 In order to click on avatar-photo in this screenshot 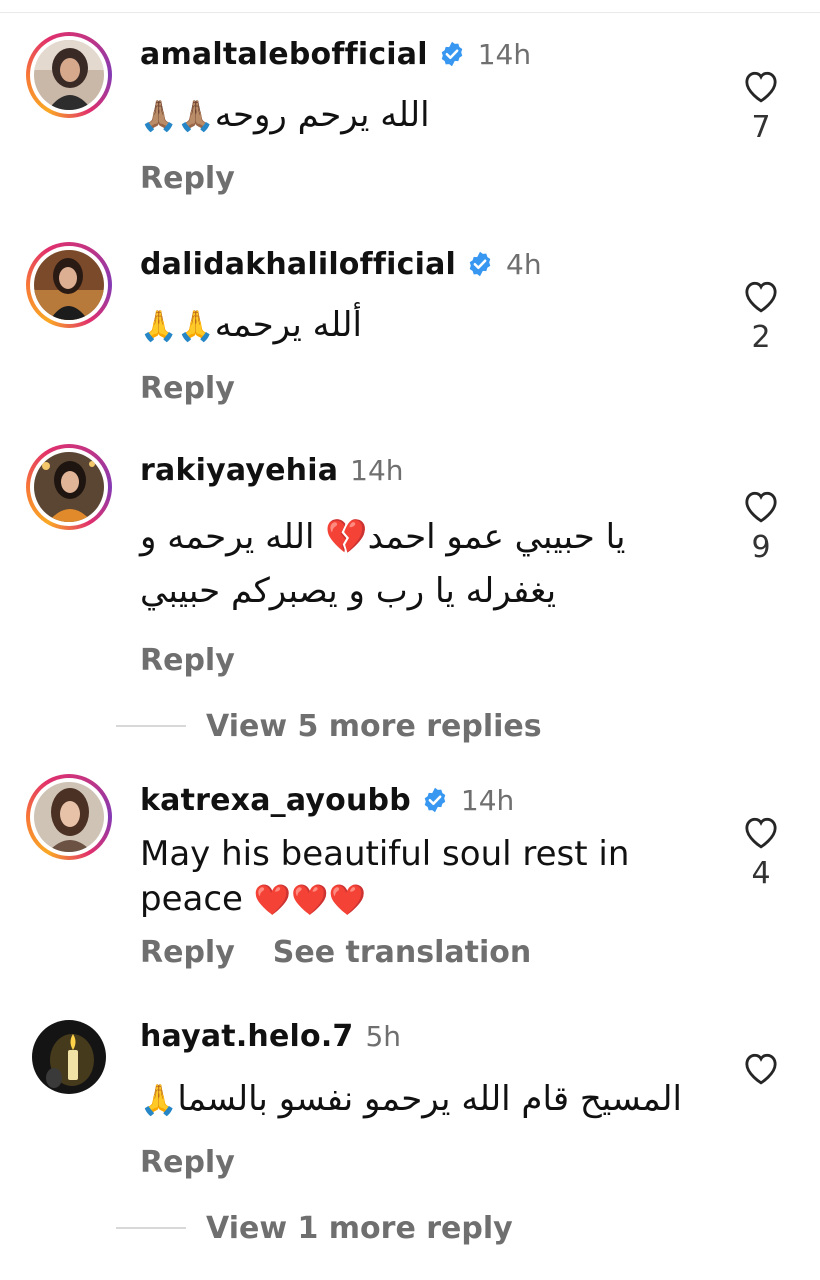, I will do `click(69, 1057)`.